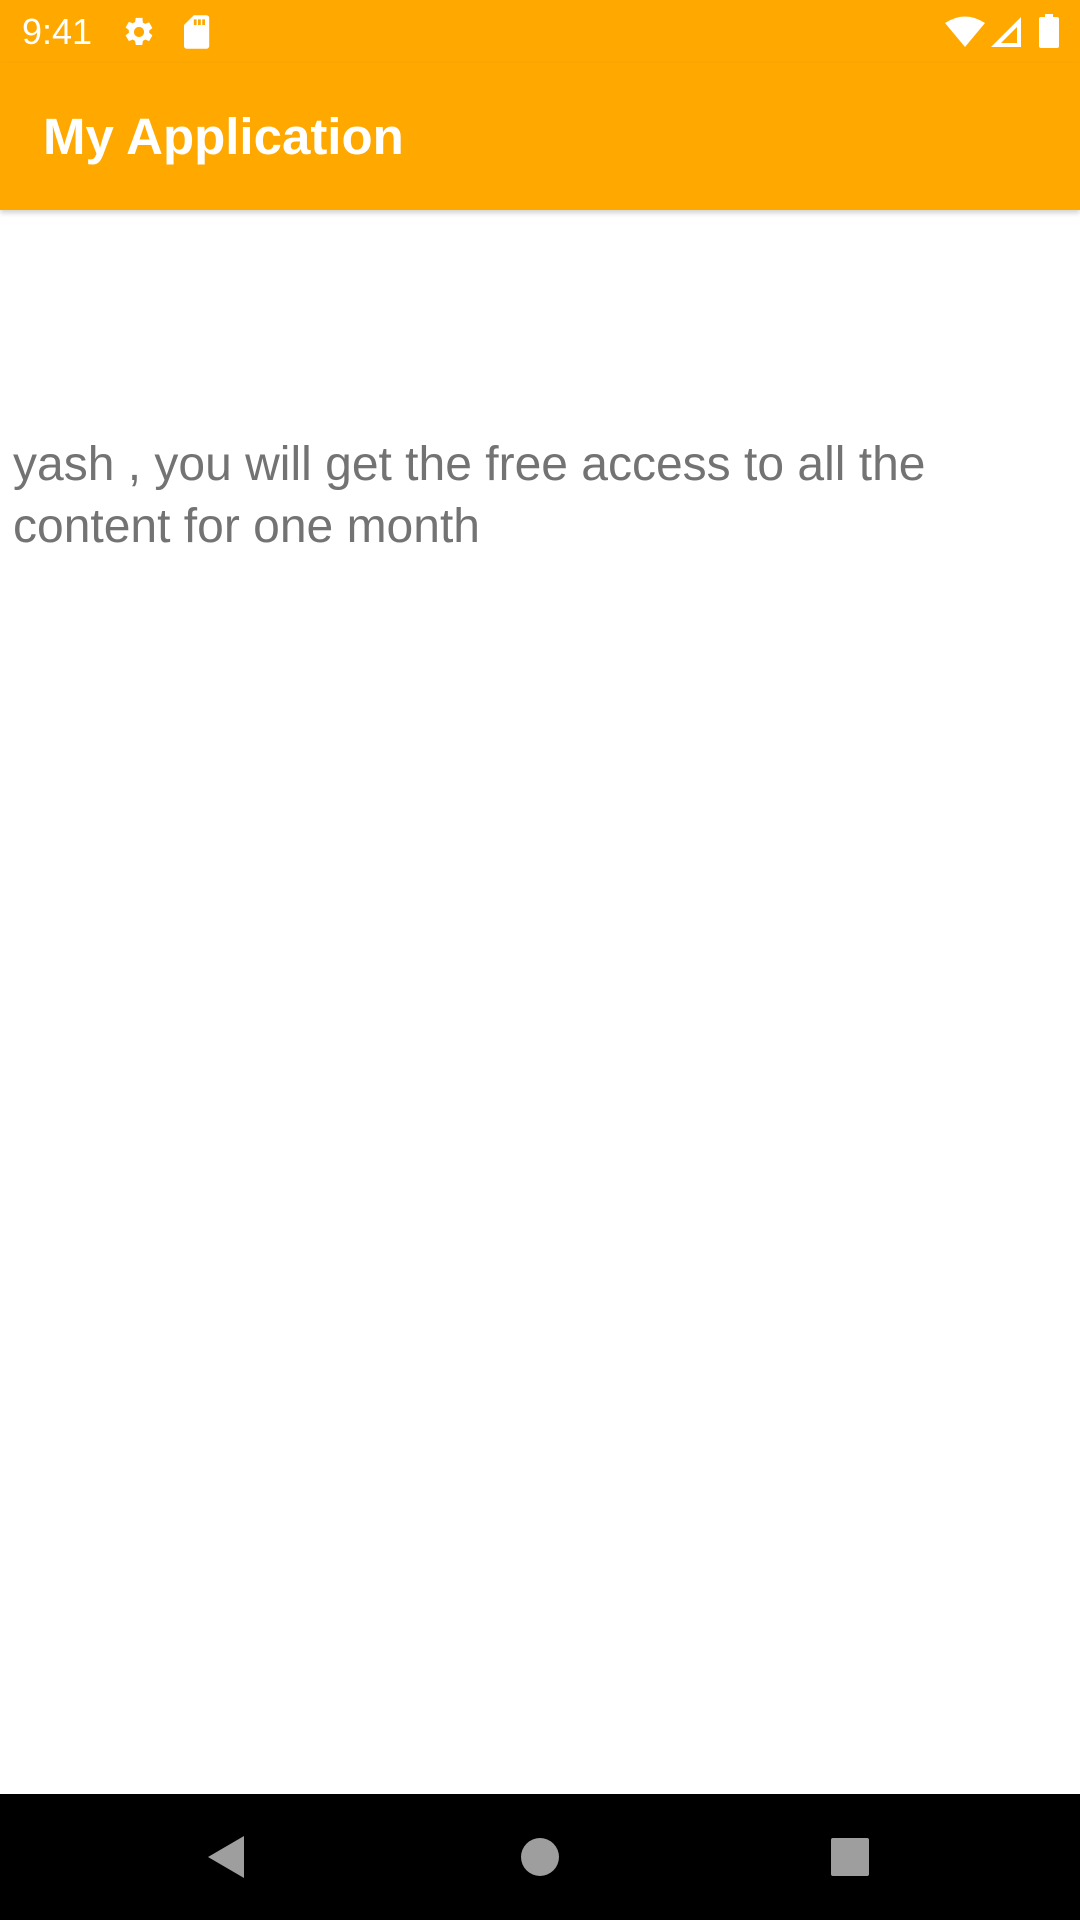  Describe the element at coordinates (540, 31) in the screenshot. I see `status-bar: 9:41` at that location.